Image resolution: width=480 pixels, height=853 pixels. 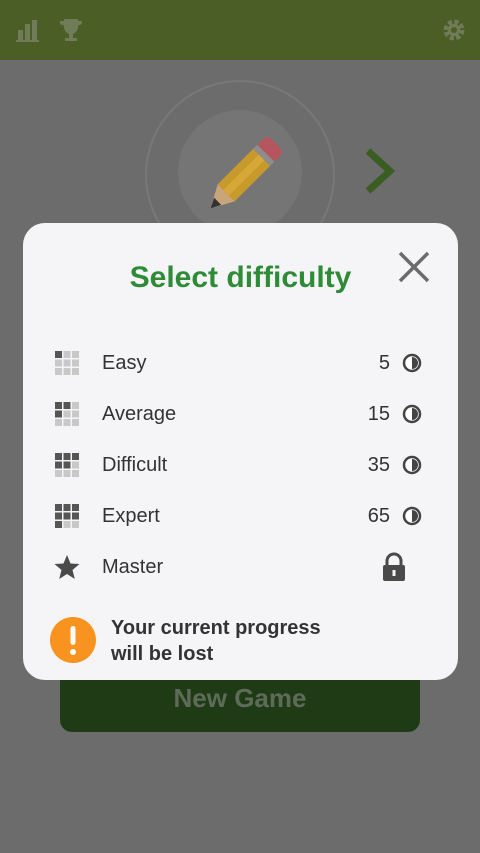 I want to click on difficulty-average: Average 15, so click(x=240, y=414).